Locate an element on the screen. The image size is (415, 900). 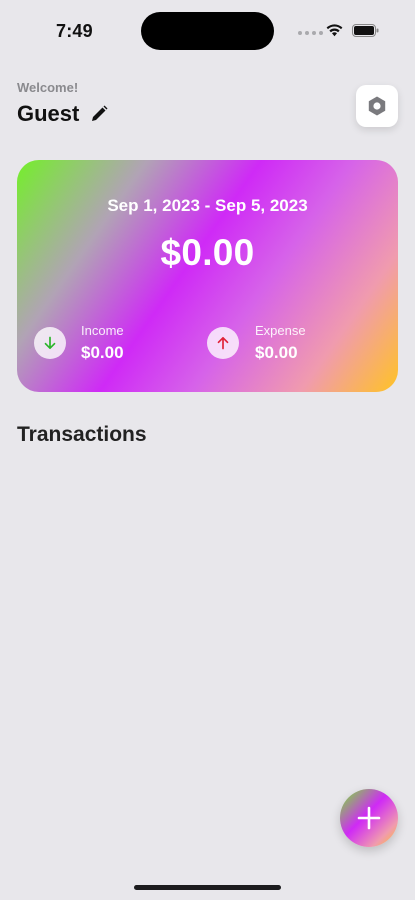
expense-label: Expense is located at coordinates (280, 330).